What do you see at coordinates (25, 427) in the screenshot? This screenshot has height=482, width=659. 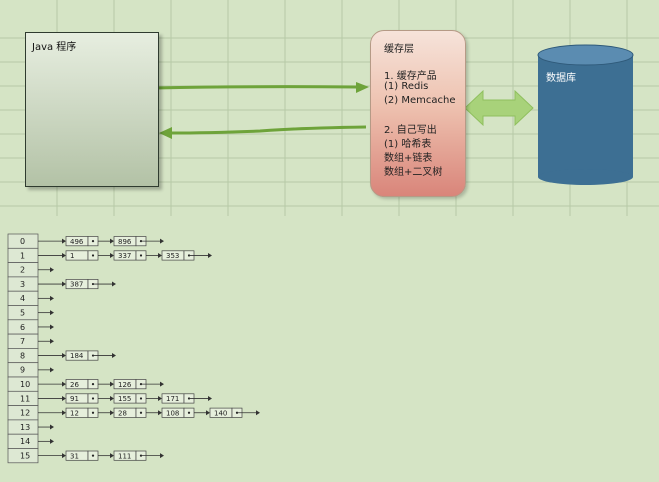 I see `hash-index-label: 13` at bounding box center [25, 427].